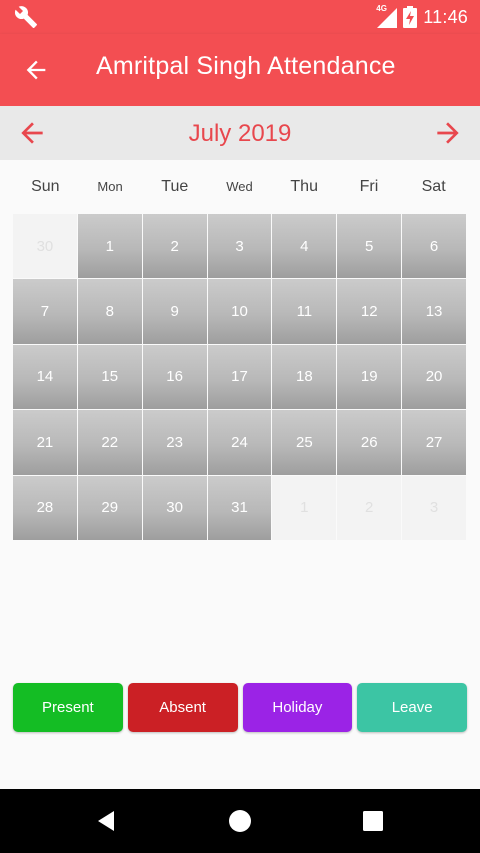 The height and width of the screenshot is (853, 480). What do you see at coordinates (175, 186) in the screenshot?
I see `weekday-tue: Tue` at bounding box center [175, 186].